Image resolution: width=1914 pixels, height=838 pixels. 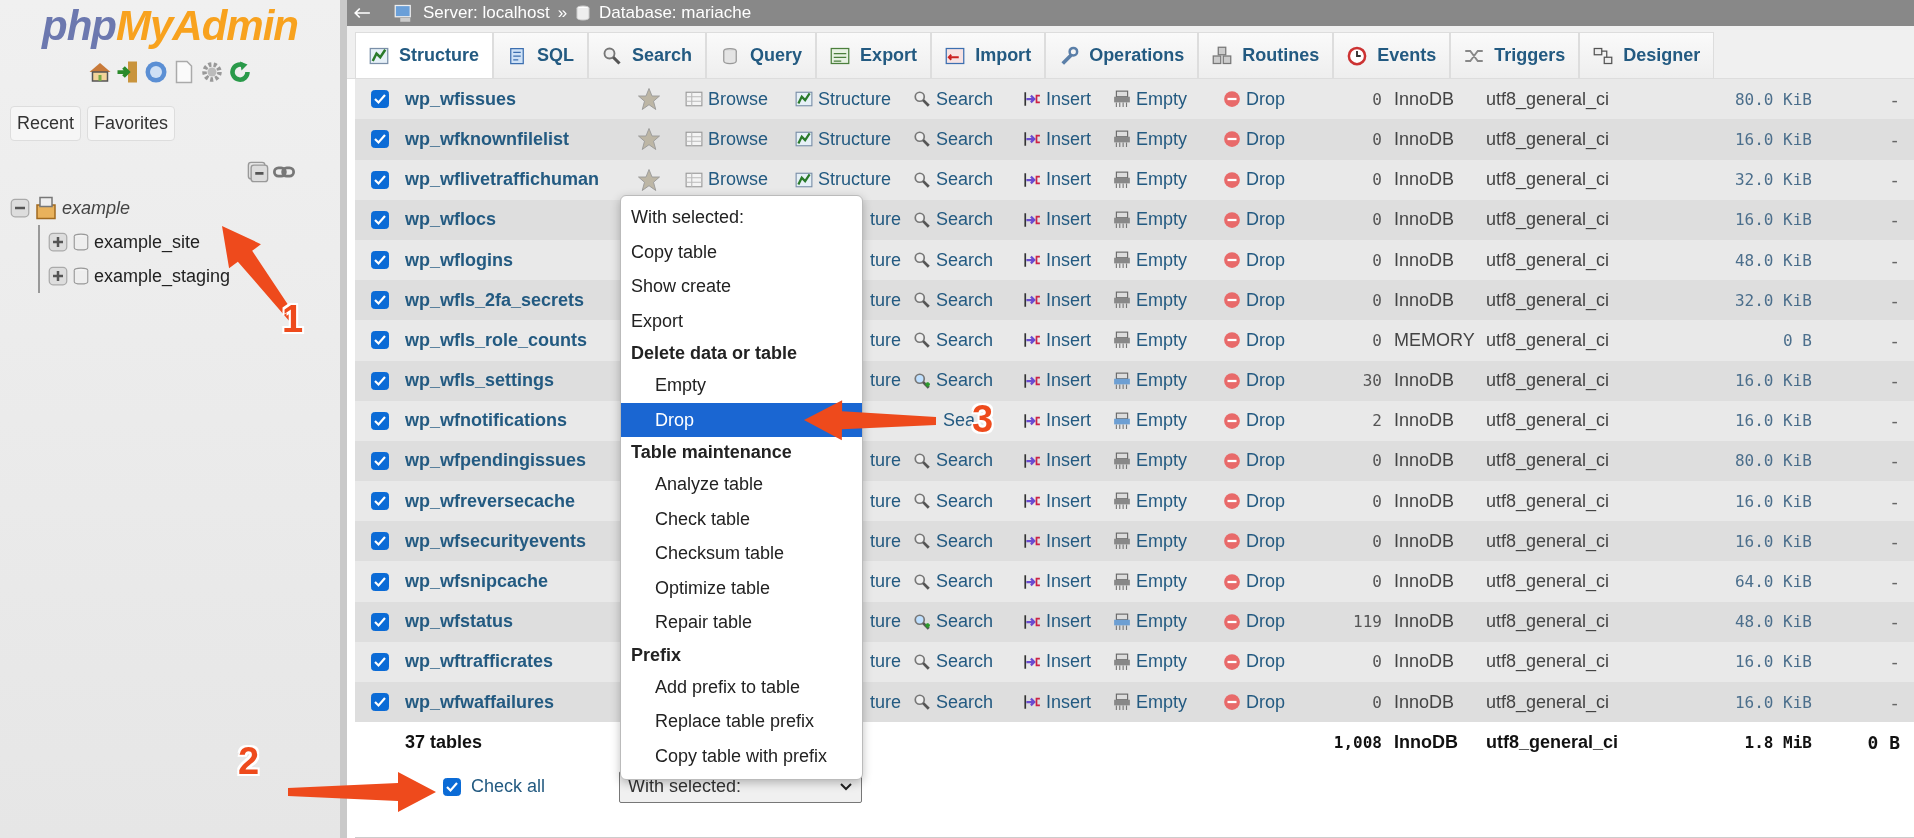 What do you see at coordinates (362, 13) in the screenshot?
I see `back-arrow-icon` at bounding box center [362, 13].